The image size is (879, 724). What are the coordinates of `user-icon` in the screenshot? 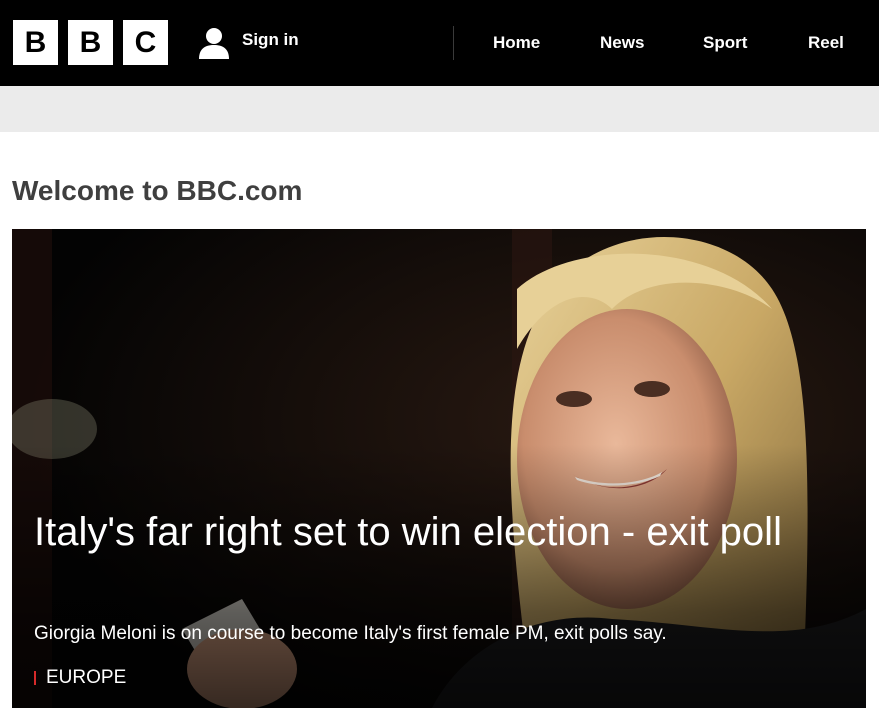 It's located at (214, 43).